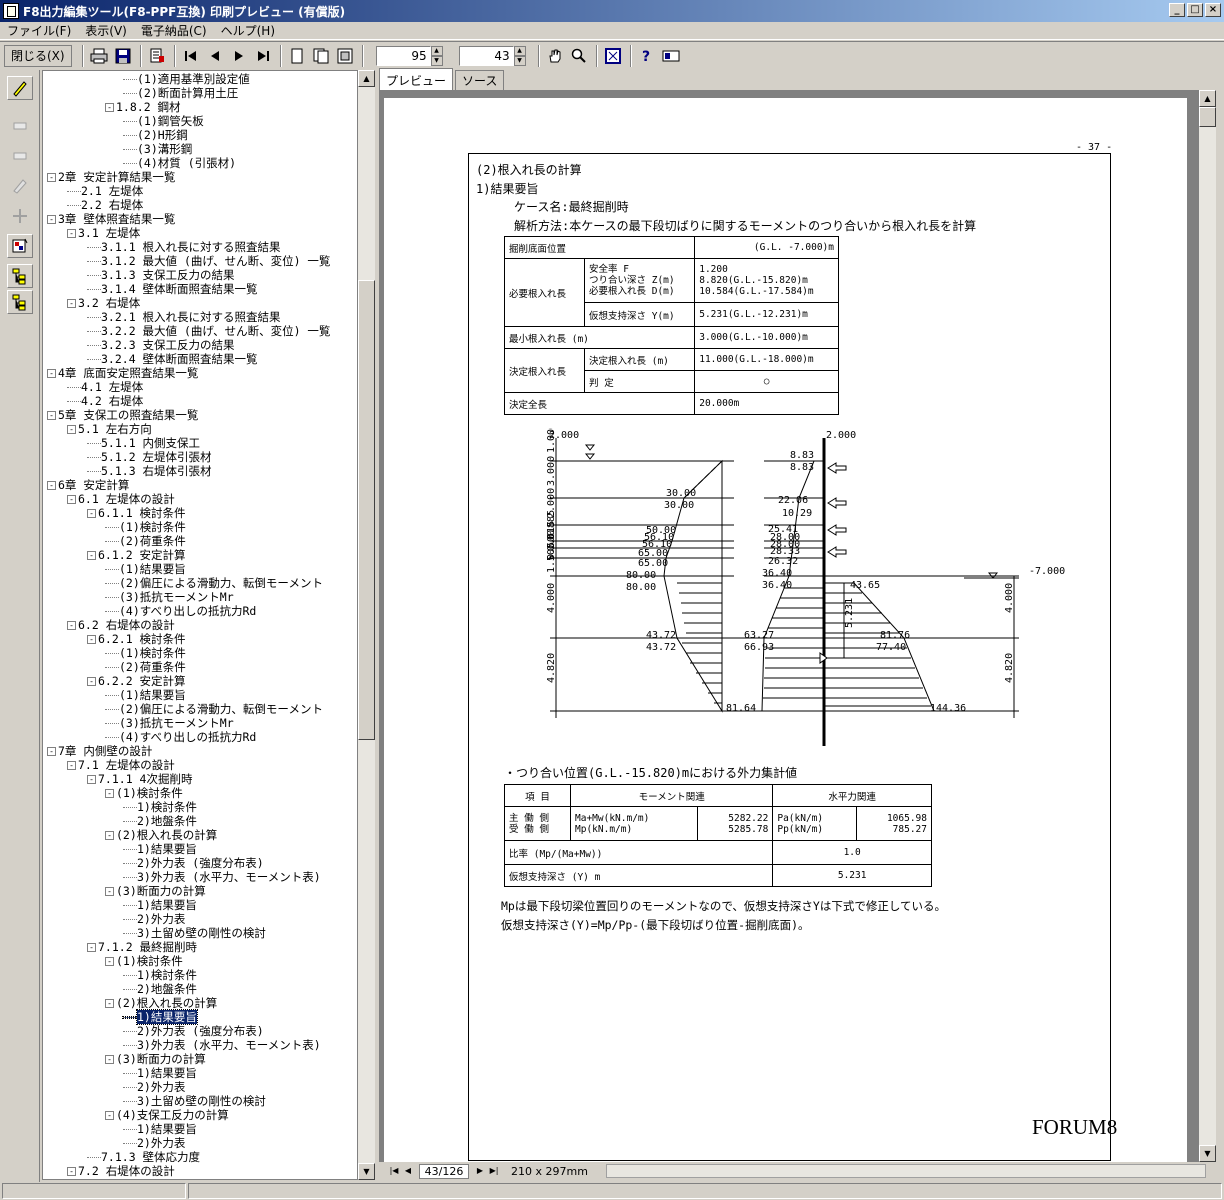  What do you see at coordinates (263, 56) in the screenshot?
I see `last-page-icon` at bounding box center [263, 56].